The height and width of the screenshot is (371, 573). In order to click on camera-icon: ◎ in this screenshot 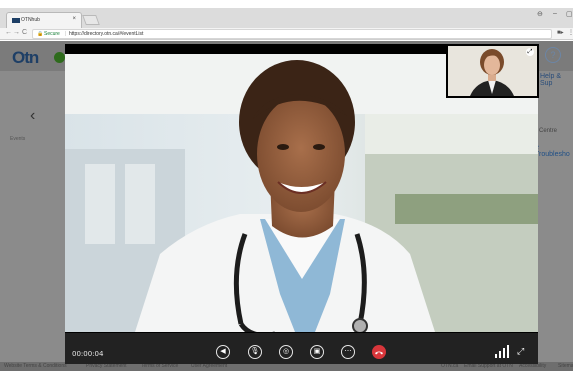, I will do `click(286, 352)`.